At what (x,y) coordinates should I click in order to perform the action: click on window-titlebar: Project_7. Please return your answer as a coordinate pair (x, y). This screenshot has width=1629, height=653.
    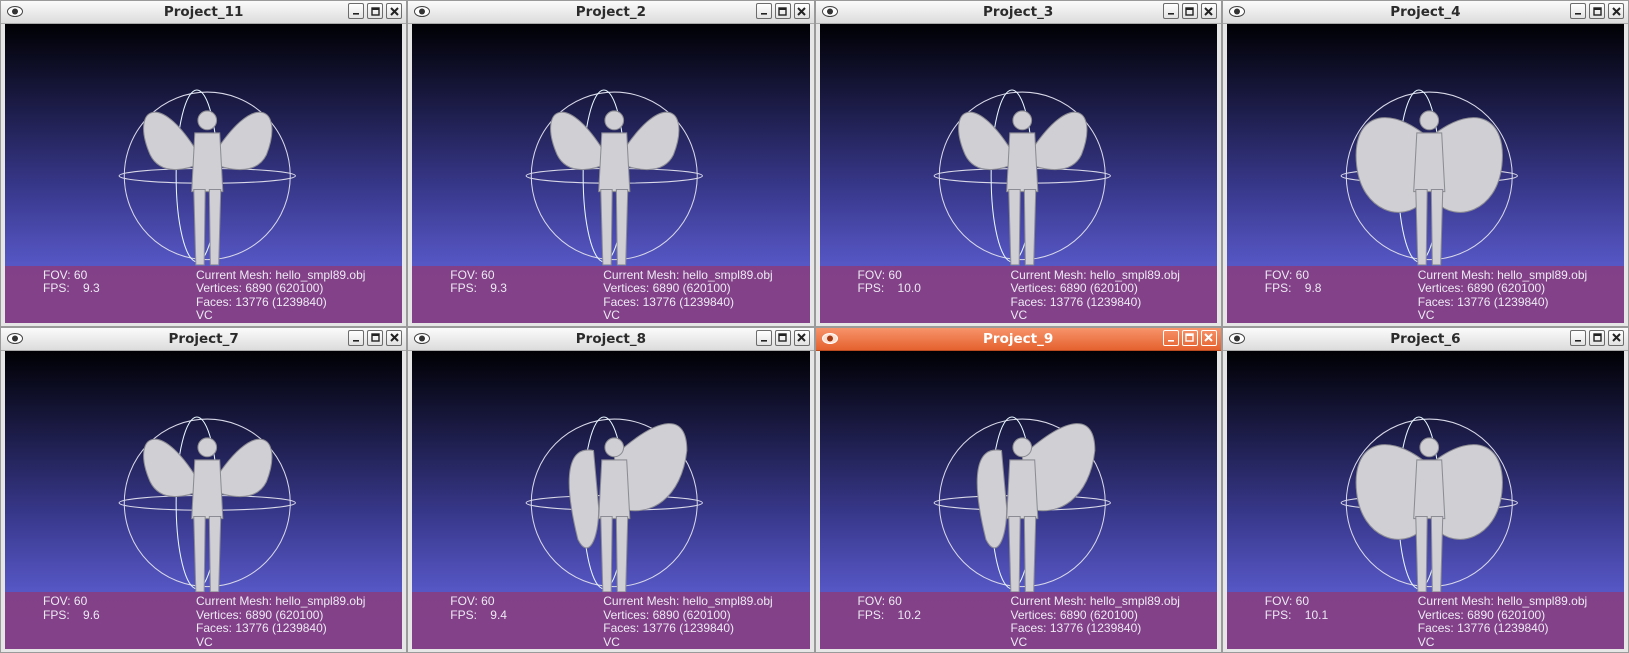
    Looking at the image, I should click on (204, 339).